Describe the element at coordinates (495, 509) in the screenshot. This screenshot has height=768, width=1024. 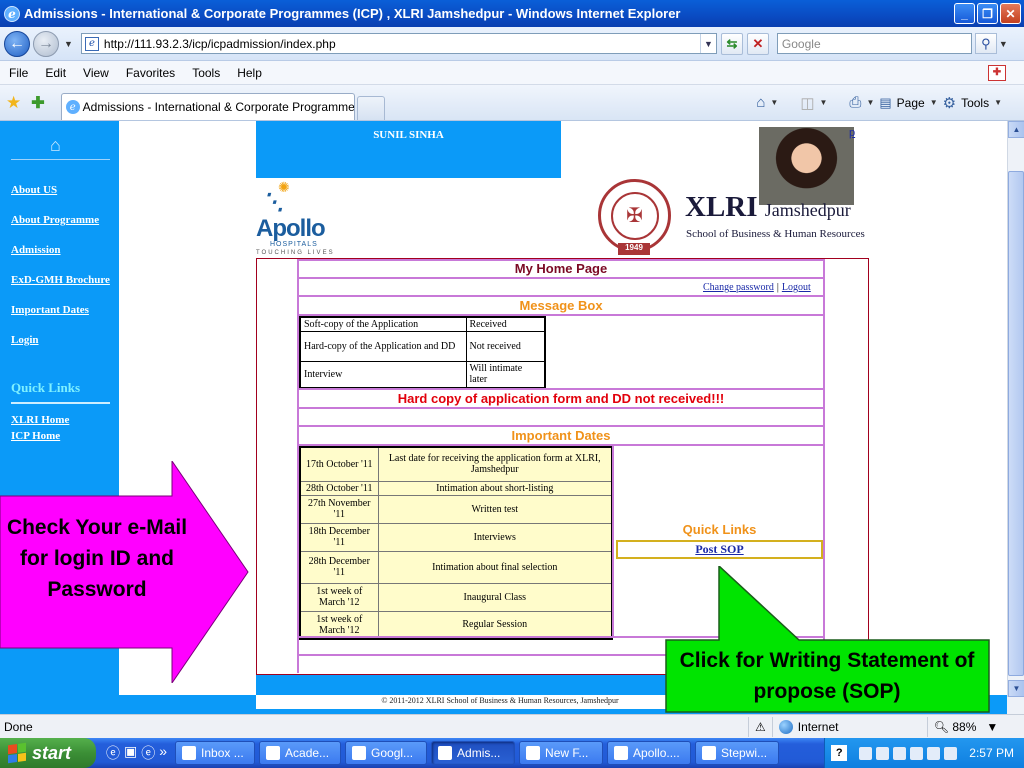
I see `event-cell: Written test` at that location.